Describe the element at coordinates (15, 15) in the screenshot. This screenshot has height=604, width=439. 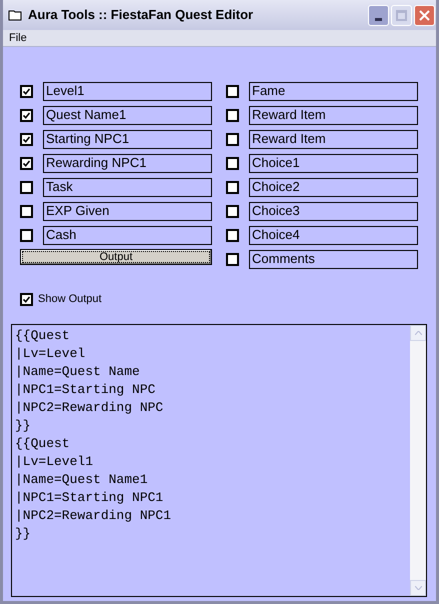
I see `window-icon` at that location.